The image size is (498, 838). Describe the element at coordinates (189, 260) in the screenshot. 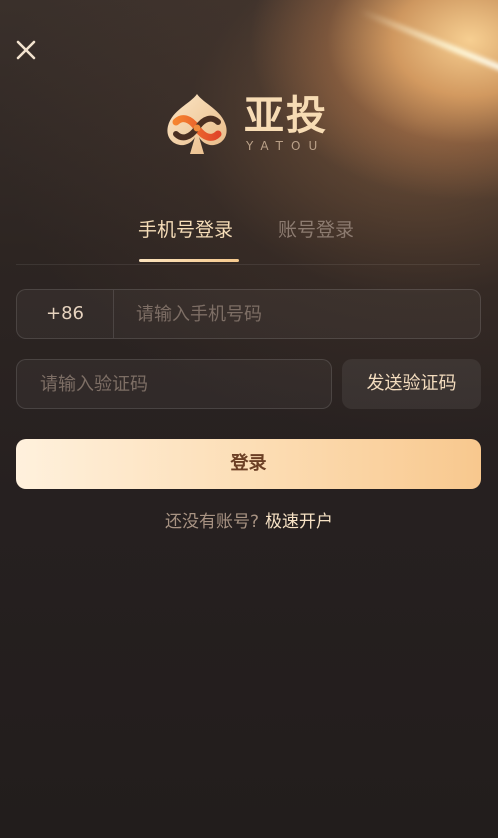

I see `active-tab-indicator` at that location.